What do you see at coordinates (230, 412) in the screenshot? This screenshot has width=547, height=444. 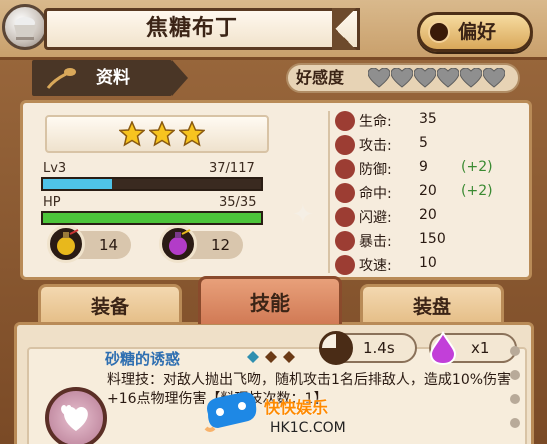 I see `gamepad-logo-icon` at bounding box center [230, 412].